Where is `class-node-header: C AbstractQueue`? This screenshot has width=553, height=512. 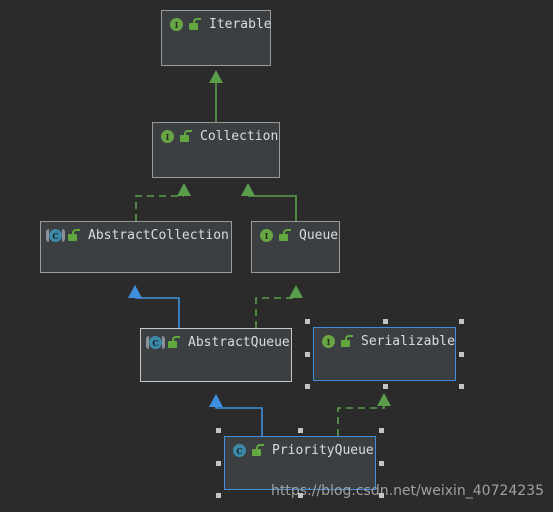
class-node-header: C AbstractQueue is located at coordinates (216, 342).